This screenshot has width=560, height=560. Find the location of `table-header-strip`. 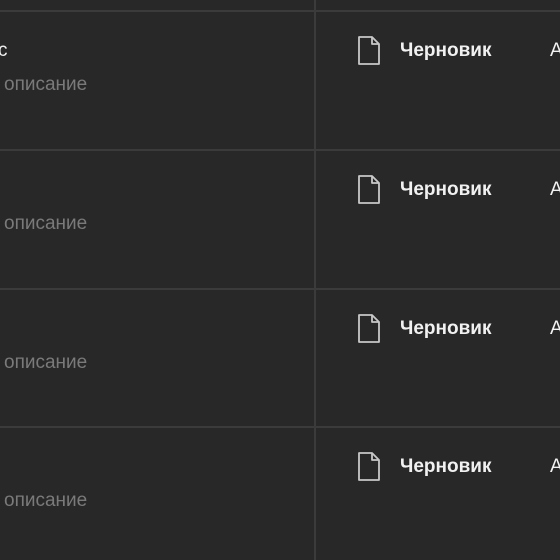

table-header-strip is located at coordinates (280, 5).